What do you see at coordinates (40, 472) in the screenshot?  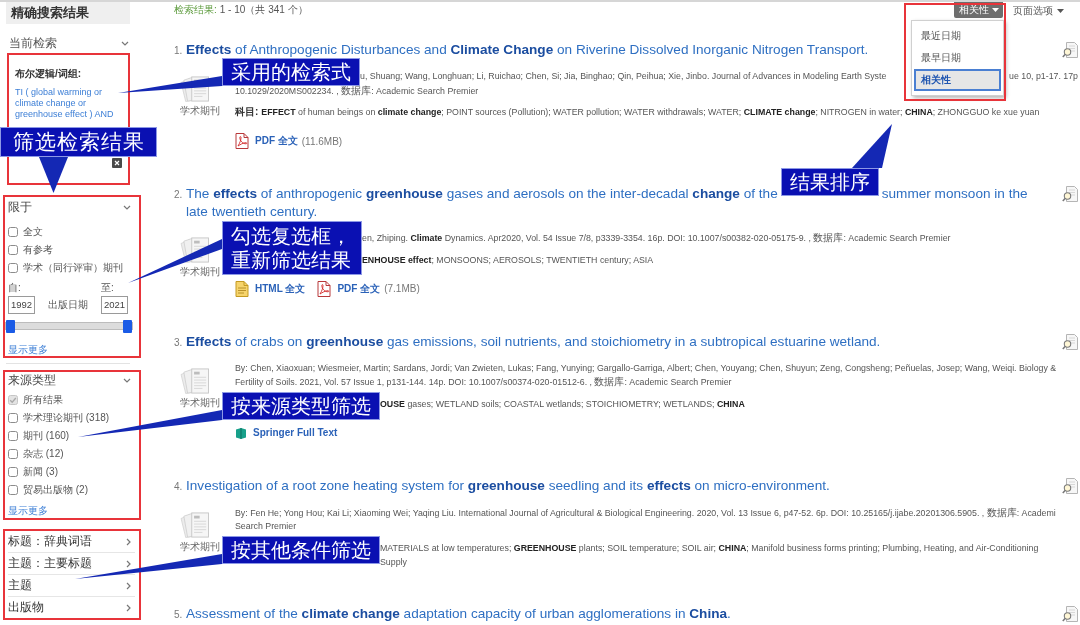 I see `checkbox-label: 新闻 (3)` at bounding box center [40, 472].